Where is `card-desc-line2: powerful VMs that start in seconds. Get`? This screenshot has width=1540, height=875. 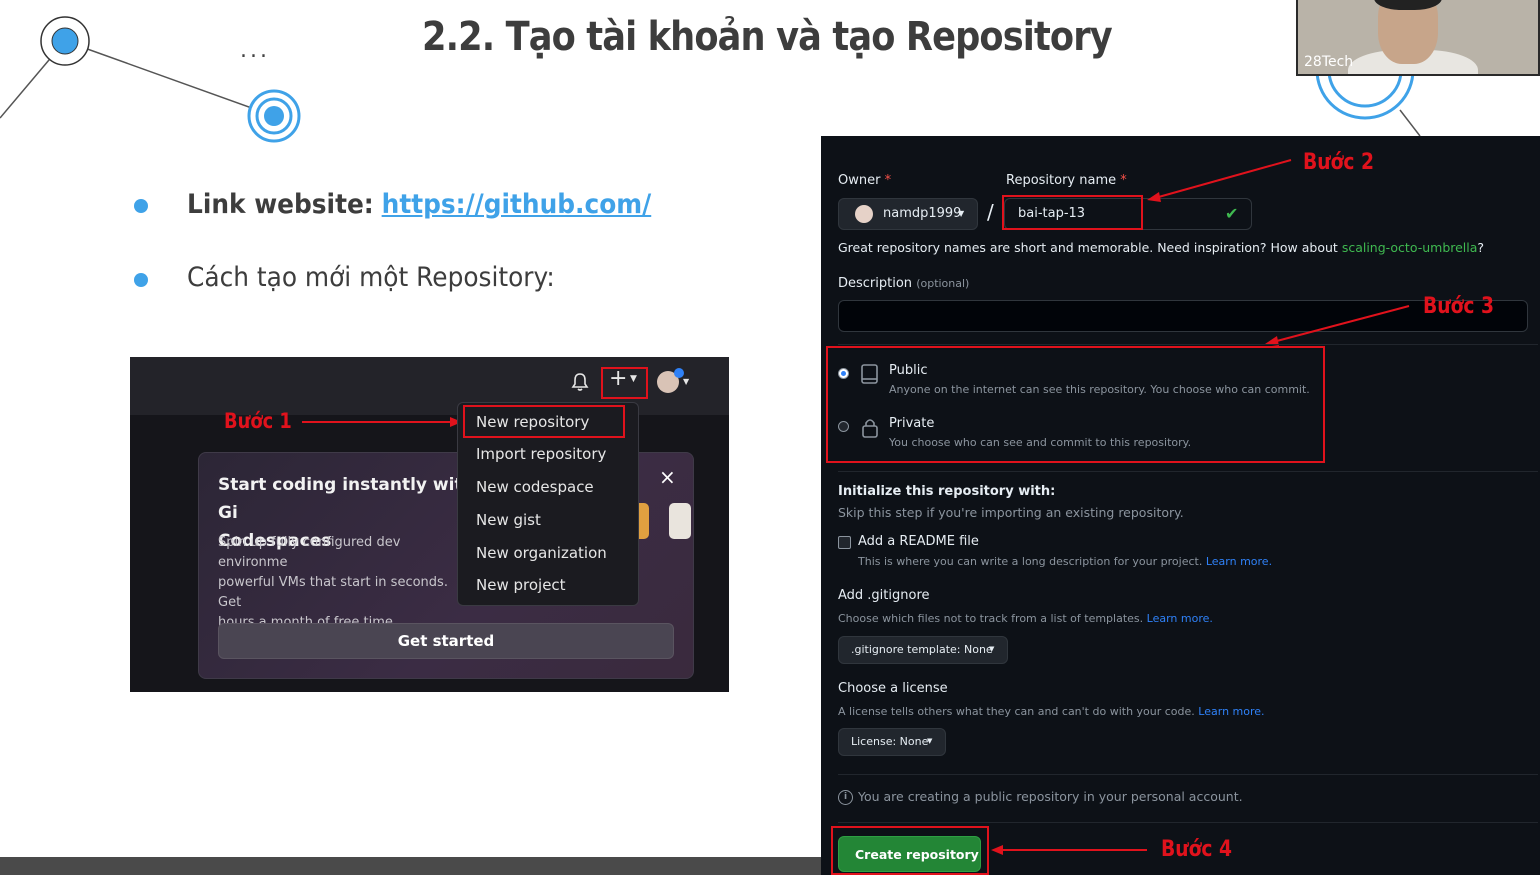
card-desc-line2: powerful VMs that start in seconds. Get is located at coordinates (333, 592).